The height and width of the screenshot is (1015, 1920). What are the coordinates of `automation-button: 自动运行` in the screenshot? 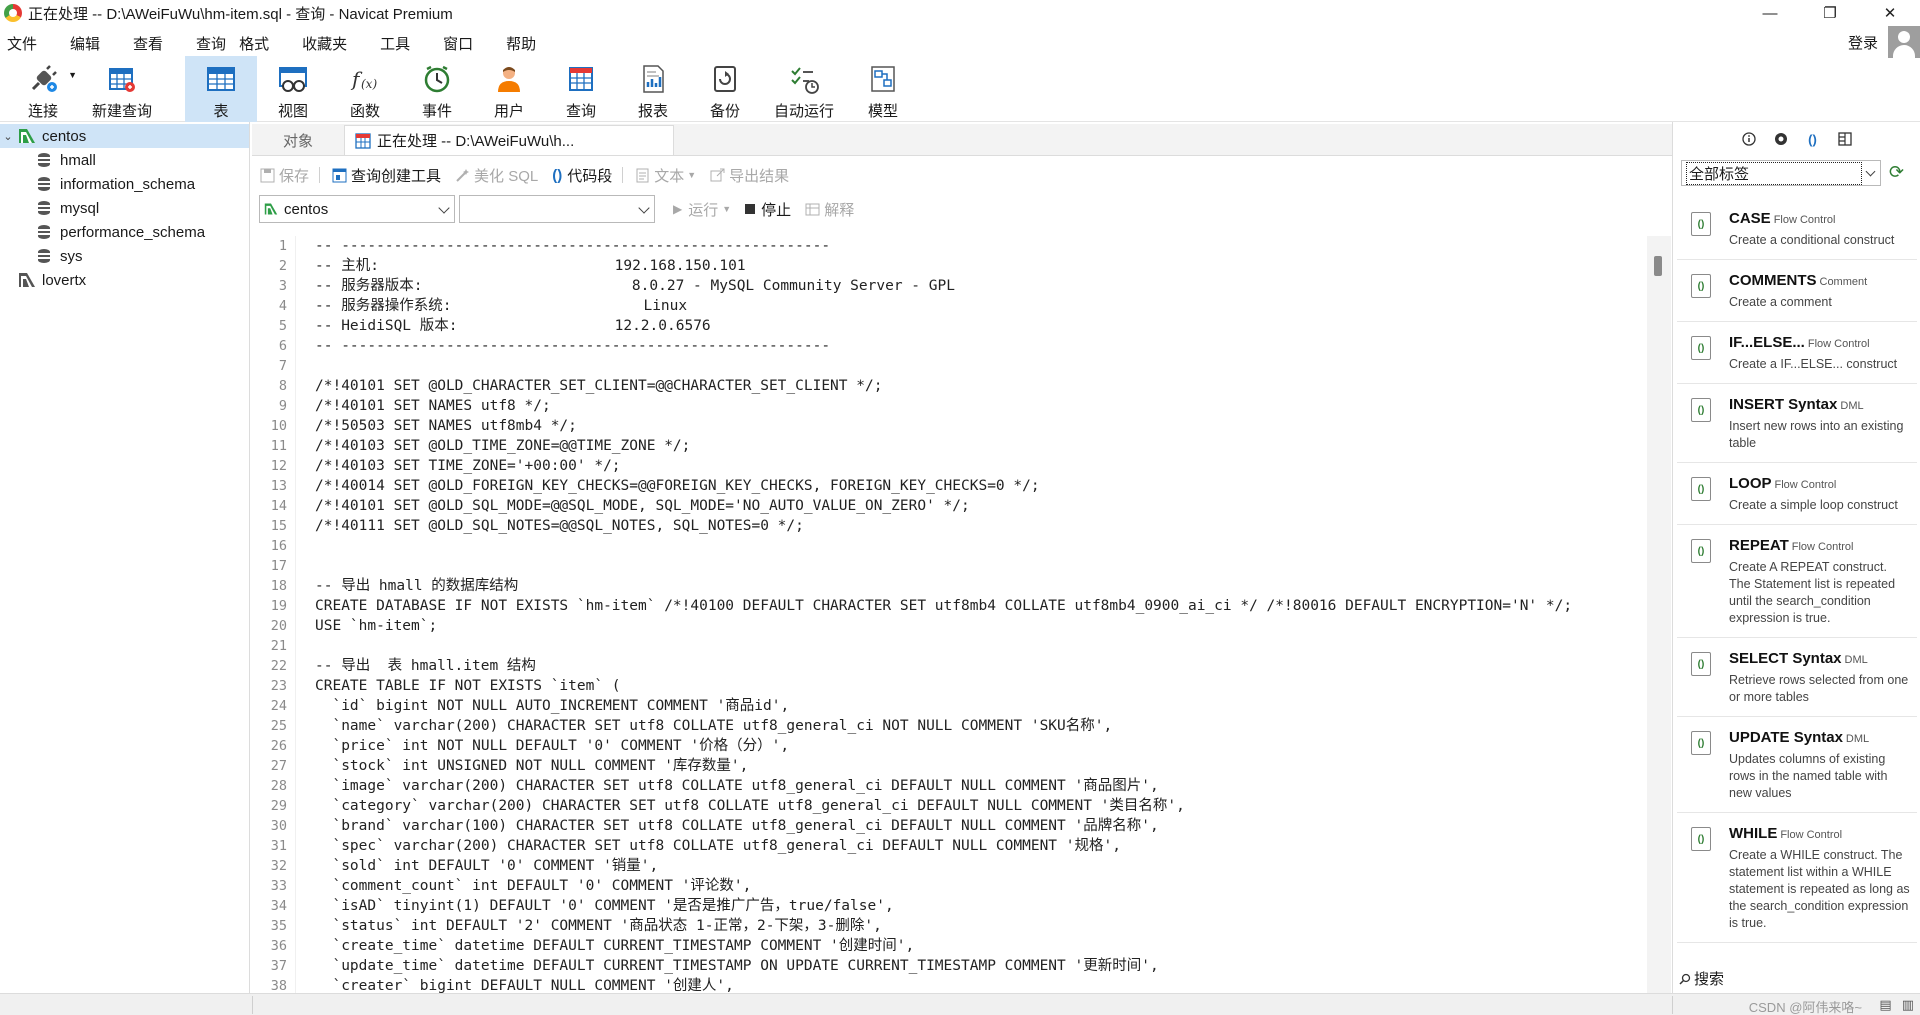 It's located at (804, 89).